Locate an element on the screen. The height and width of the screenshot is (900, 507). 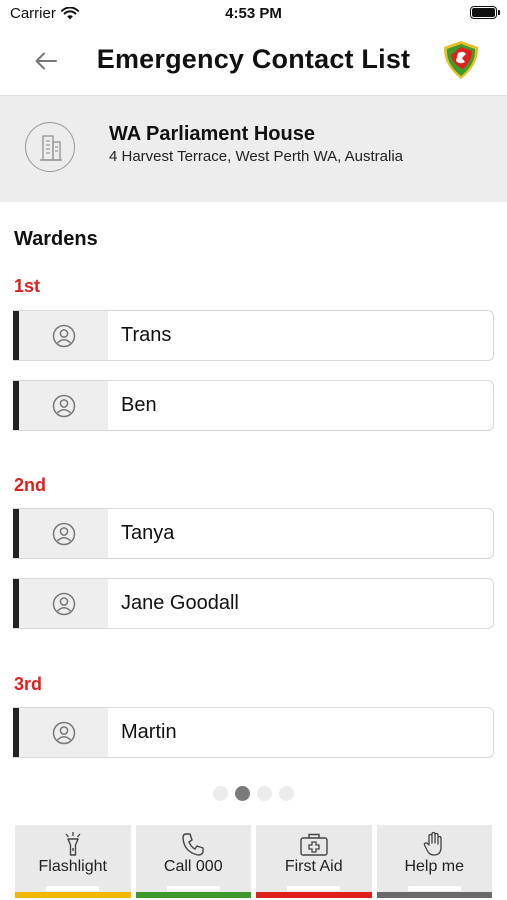
flashlight-stripe is located at coordinates (73, 895).